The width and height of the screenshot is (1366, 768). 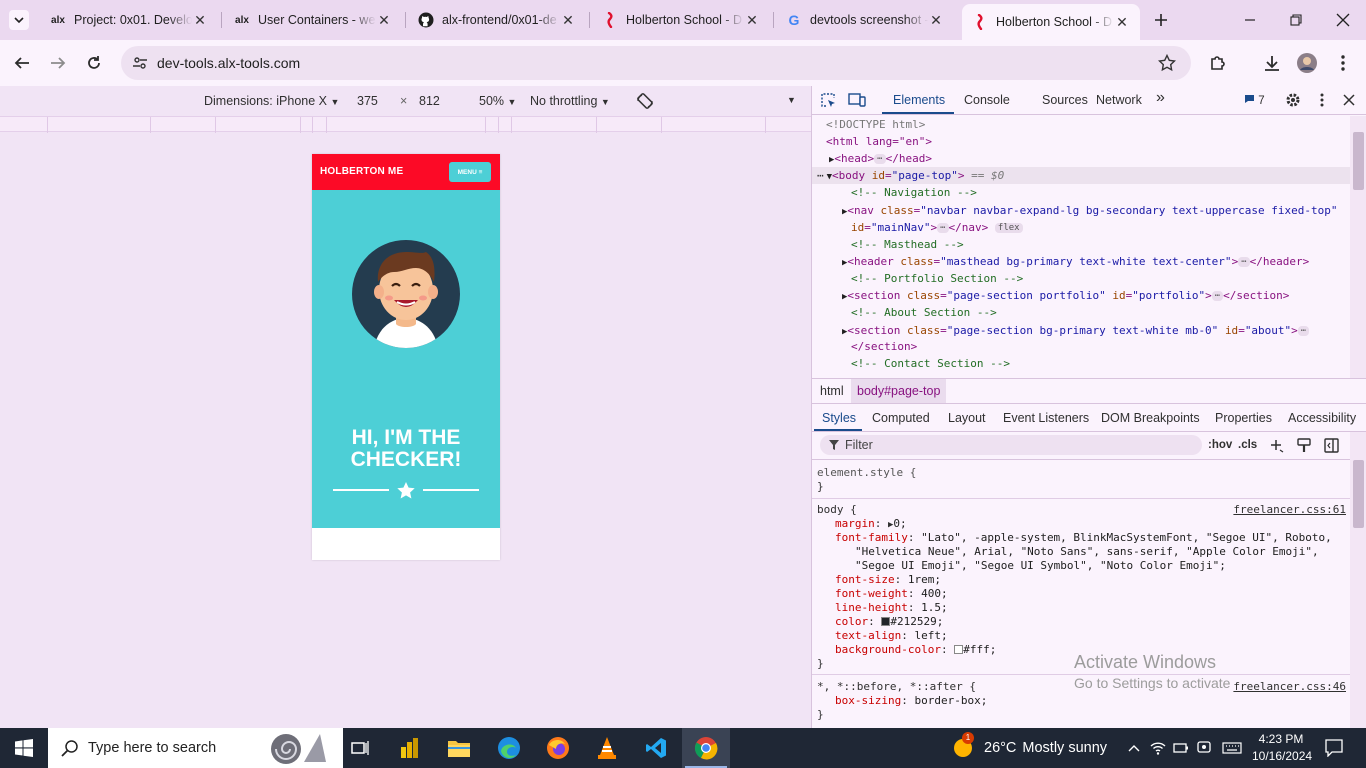 I want to click on devtools-kebab-icon, so click(x=1322, y=101).